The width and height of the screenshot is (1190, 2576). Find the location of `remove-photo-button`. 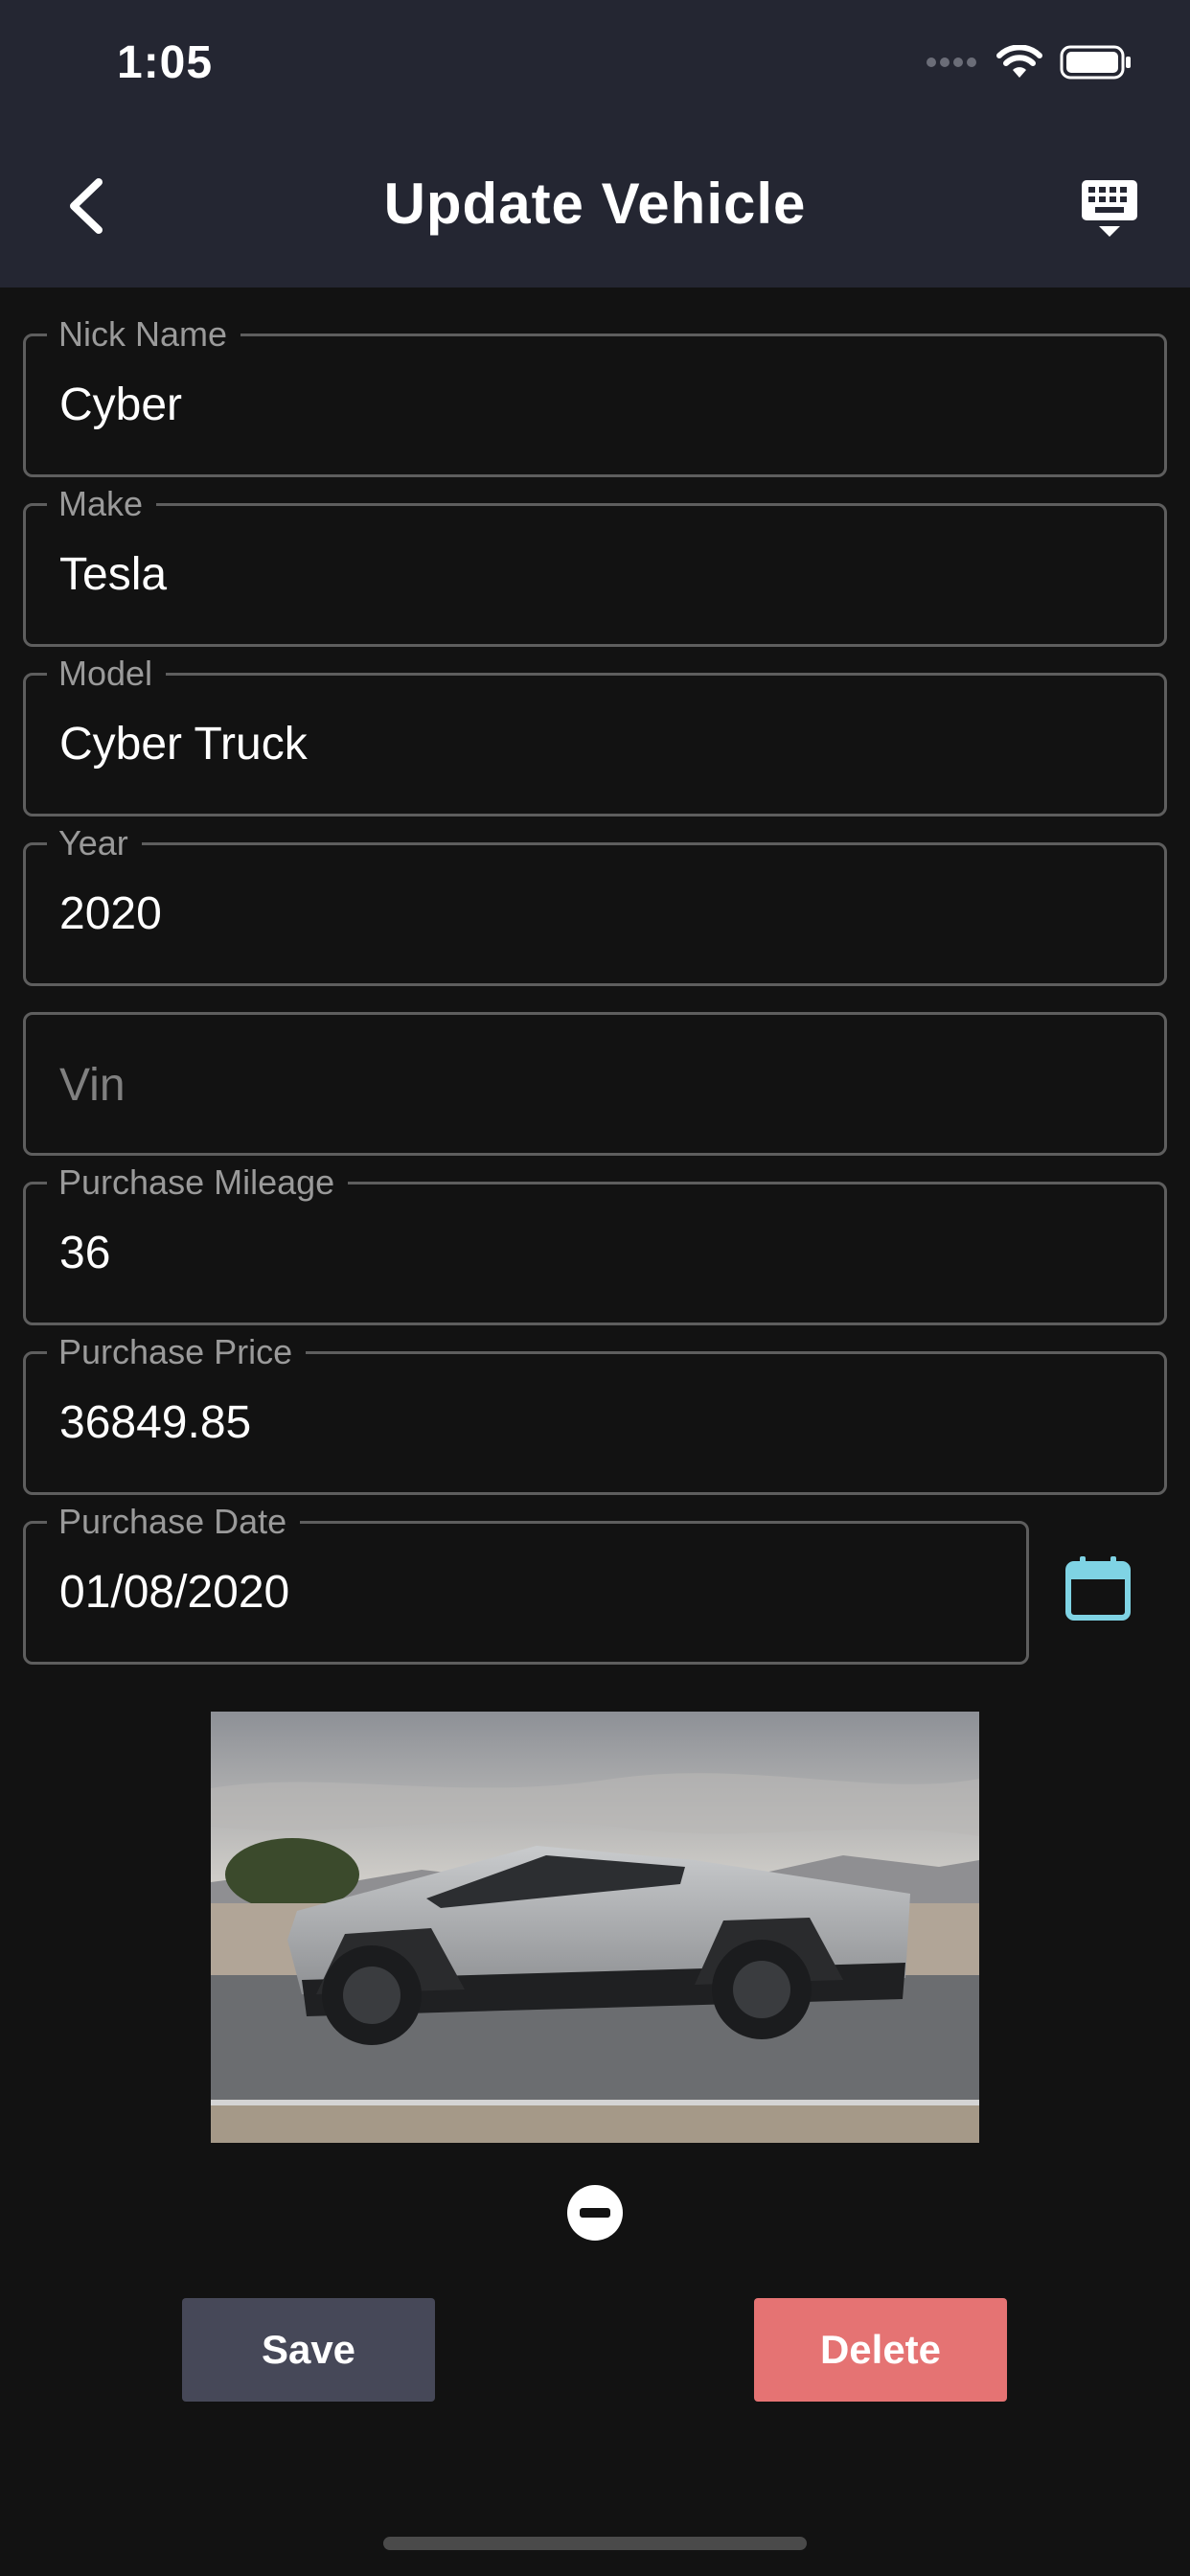

remove-photo-button is located at coordinates (595, 2213).